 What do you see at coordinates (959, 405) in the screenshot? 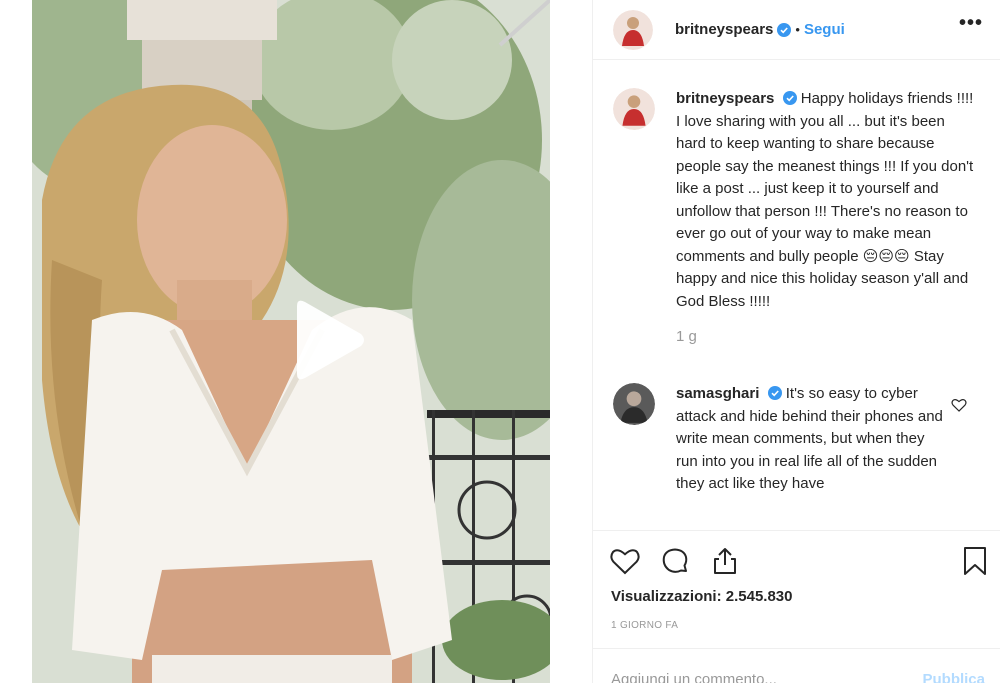
I see `like-comment-heart-icon` at bounding box center [959, 405].